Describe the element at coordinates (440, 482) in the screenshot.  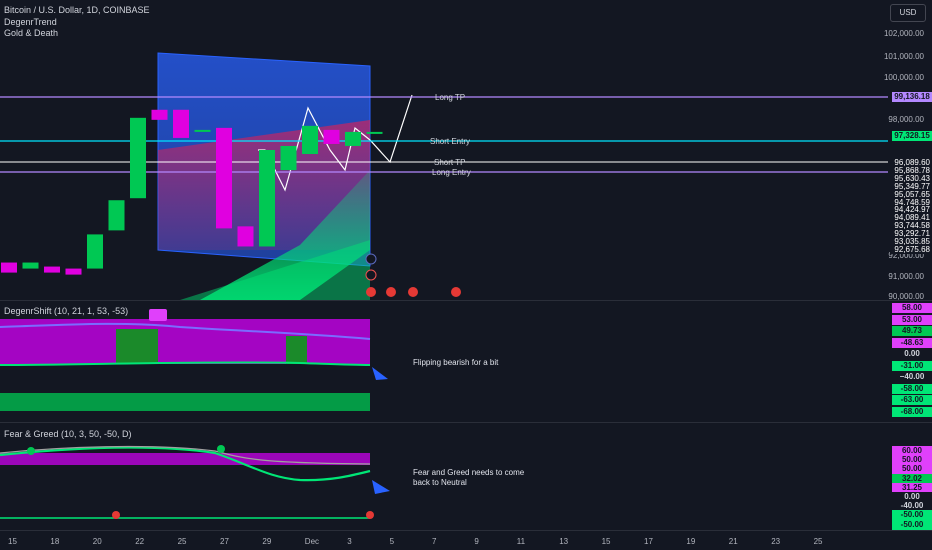
I see `annotation-fear-greed-2: back to Neutral` at that location.